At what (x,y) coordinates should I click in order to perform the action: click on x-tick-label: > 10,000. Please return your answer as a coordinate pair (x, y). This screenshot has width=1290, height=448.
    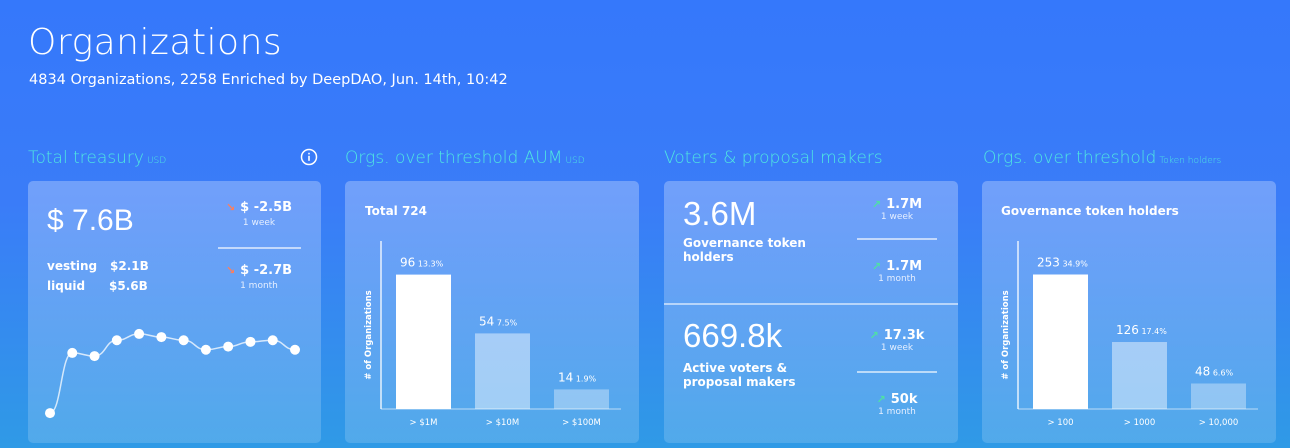
    Looking at the image, I should click on (1219, 423).